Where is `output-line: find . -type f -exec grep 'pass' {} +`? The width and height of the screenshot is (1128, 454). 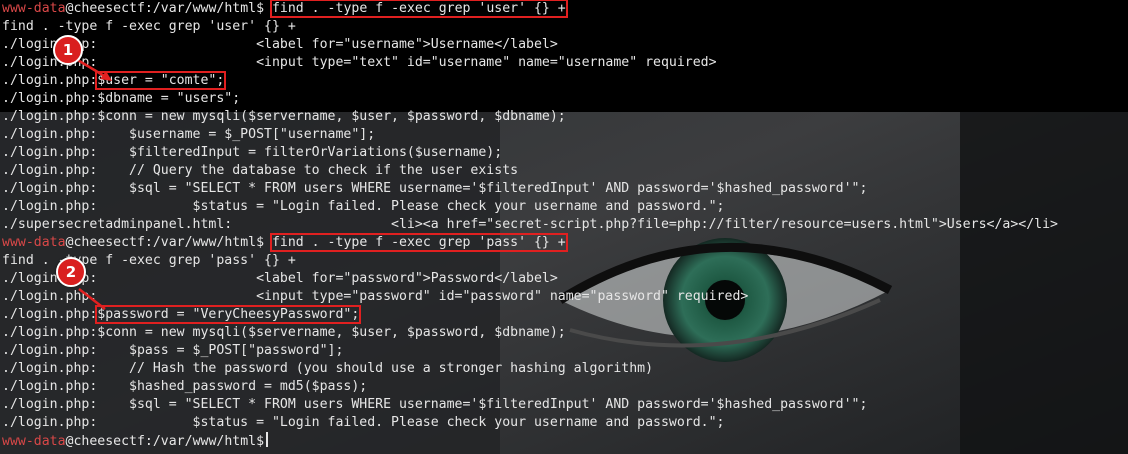 output-line: find . -type f -exec grep 'pass' {} + is located at coordinates (149, 260).